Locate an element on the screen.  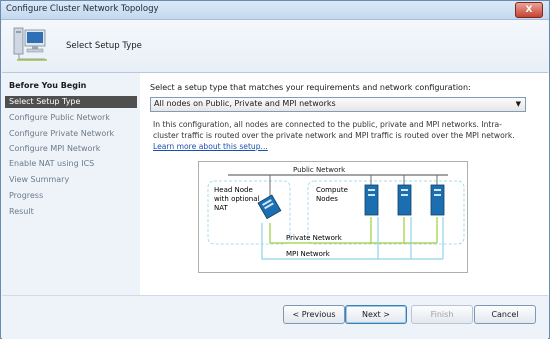
wizard-footer: < Previous Next > Finish Cancel is located at coordinates (275, 317).